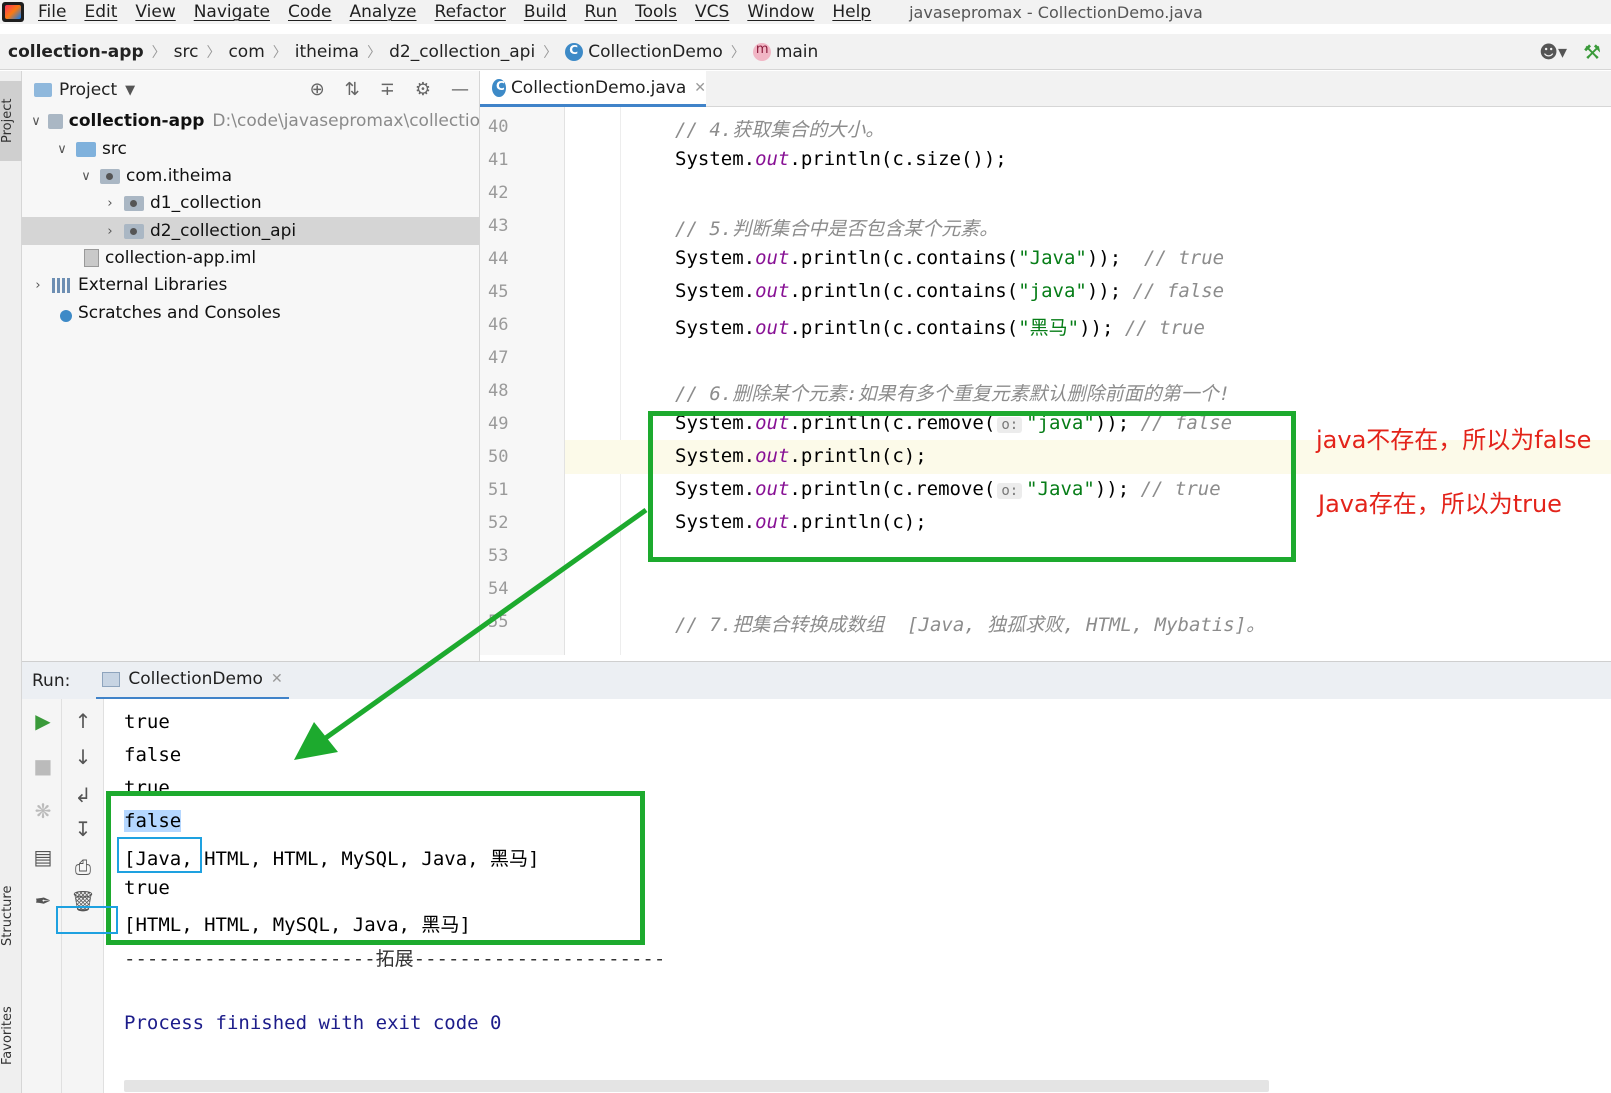  What do you see at coordinates (246, 52) in the screenshot?
I see `breadcrumb-com: com` at bounding box center [246, 52].